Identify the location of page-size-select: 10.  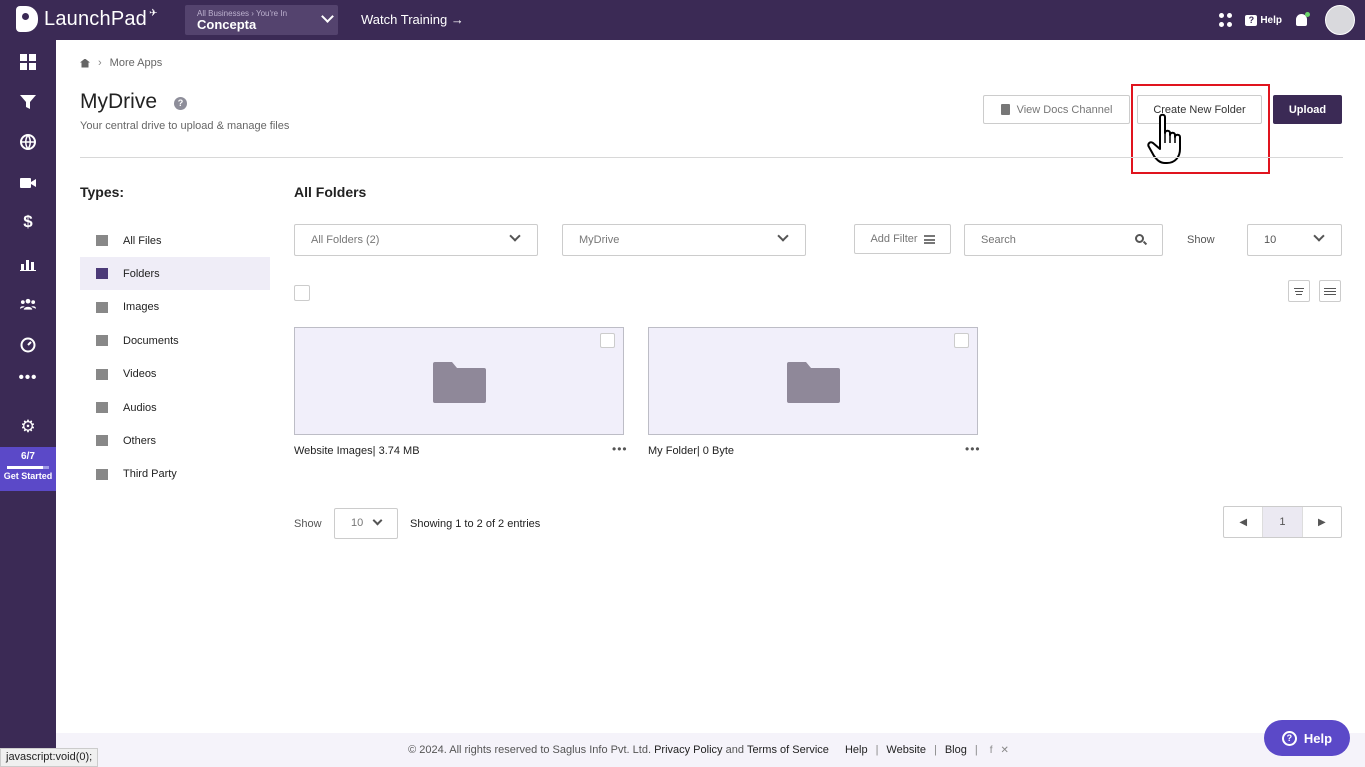
(366, 523).